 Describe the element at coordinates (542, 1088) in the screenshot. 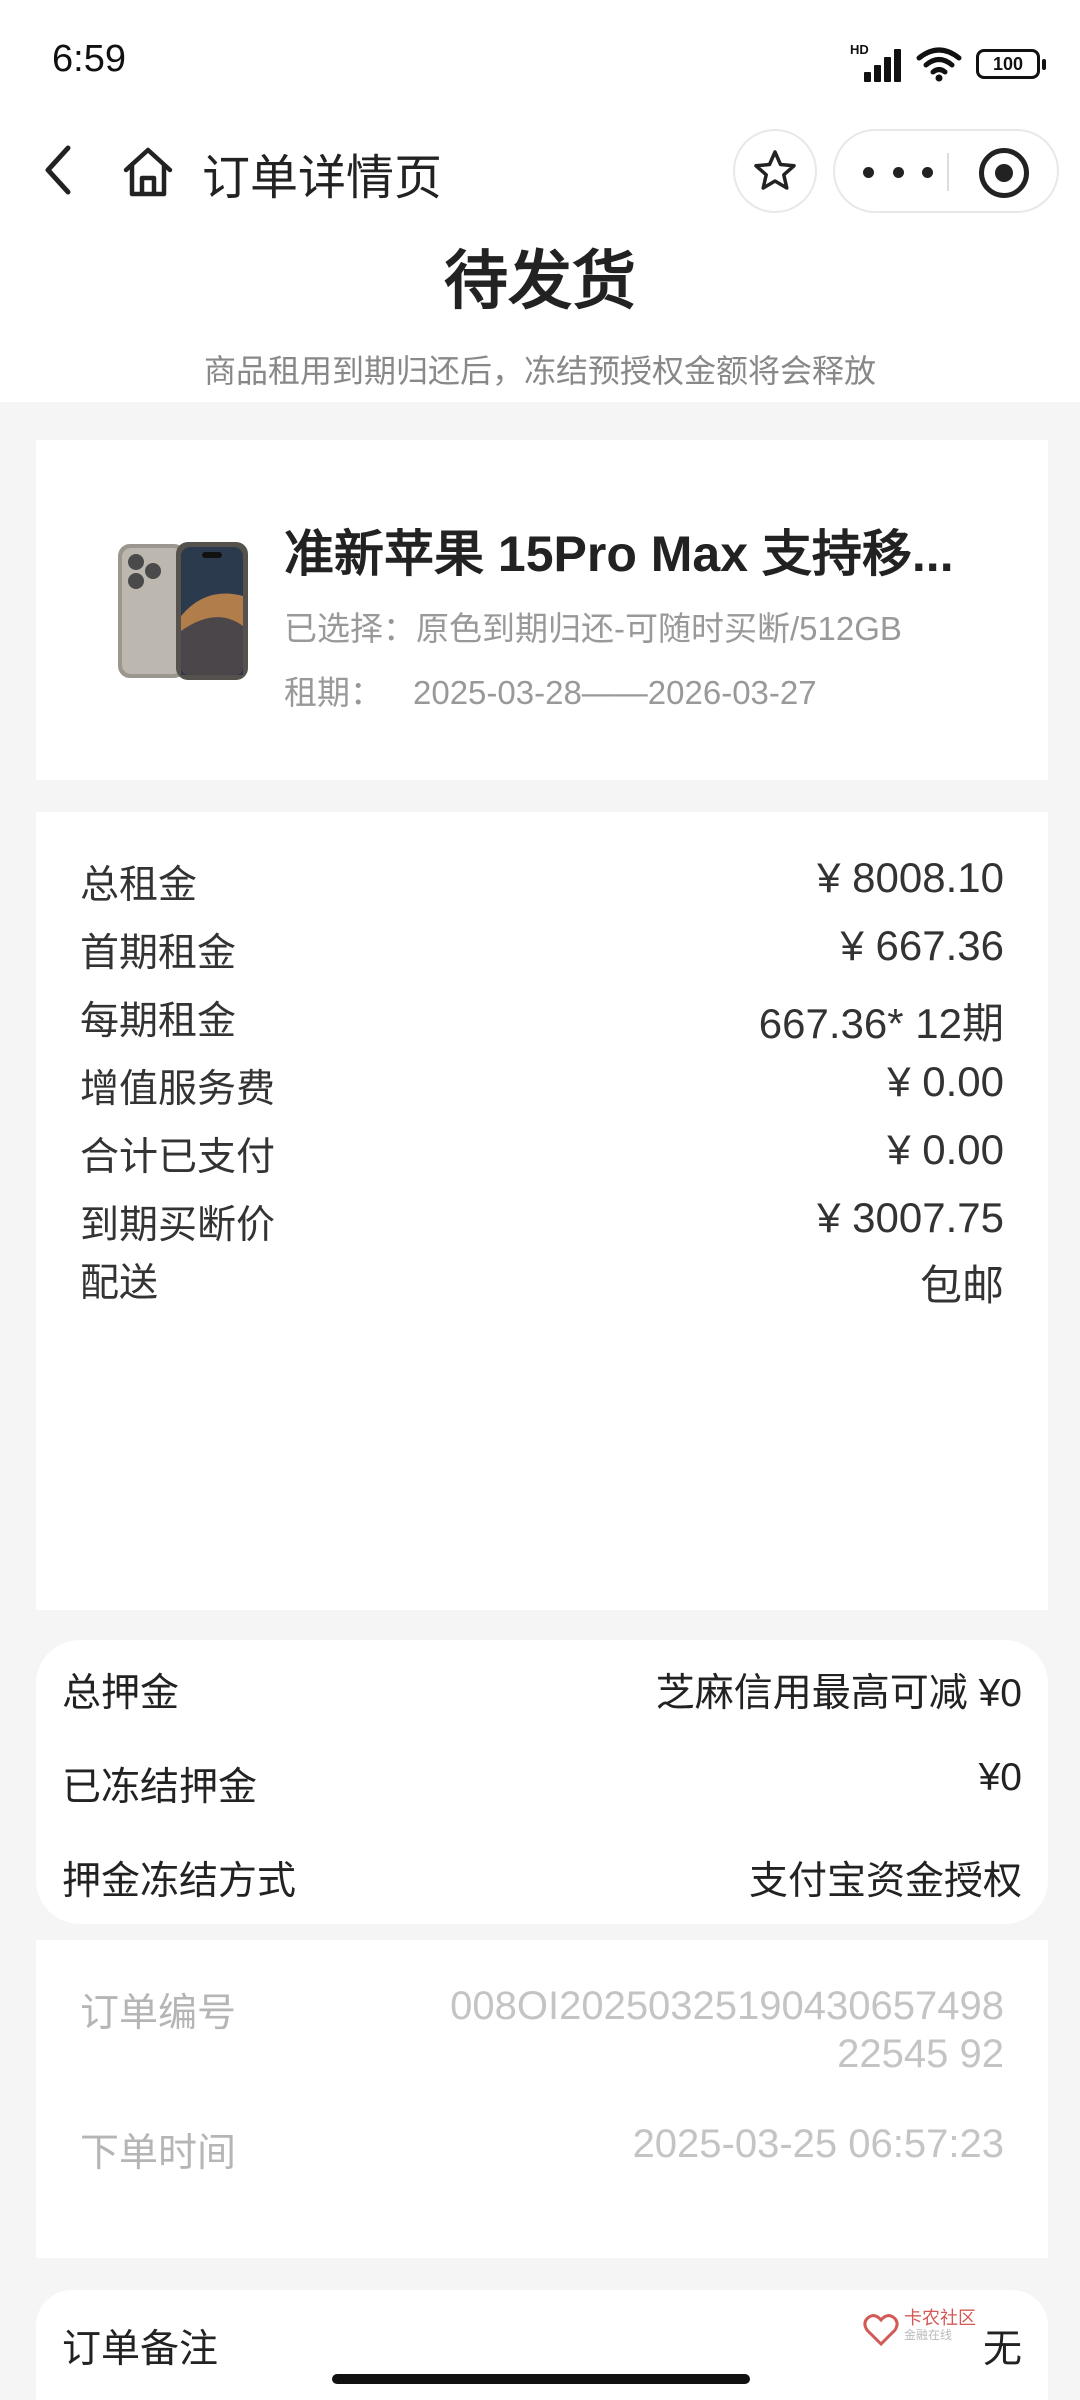

I see `rent-row-service-fee: 增值服务费 ¥ 0.00` at that location.